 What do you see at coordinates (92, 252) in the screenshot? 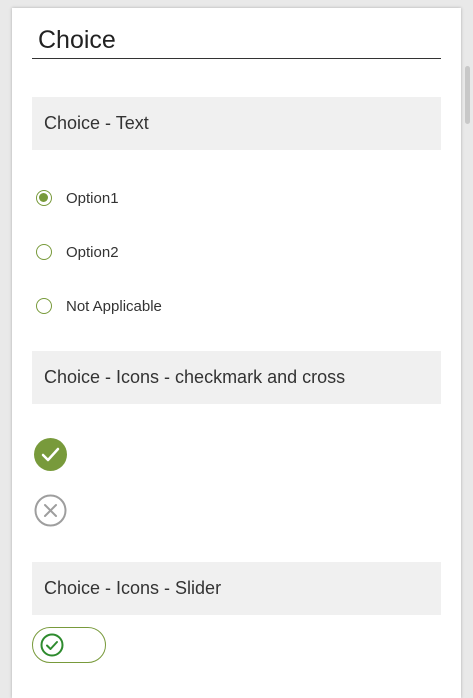
I see `radio-option-label: Option2` at bounding box center [92, 252].